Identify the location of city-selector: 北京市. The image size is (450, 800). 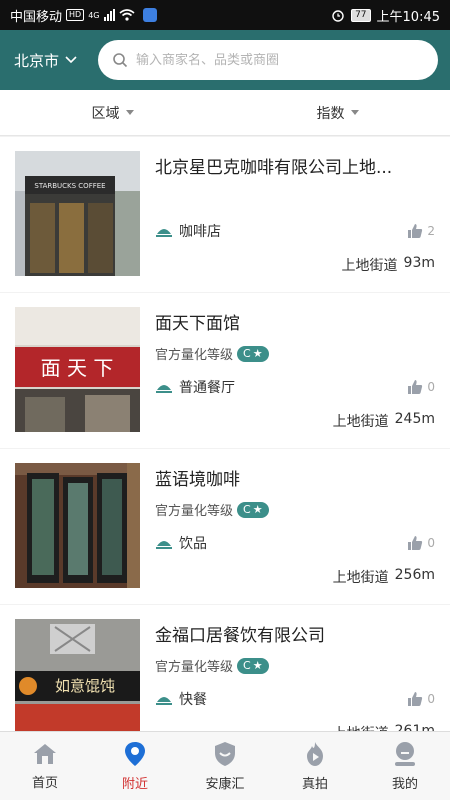
(56, 60).